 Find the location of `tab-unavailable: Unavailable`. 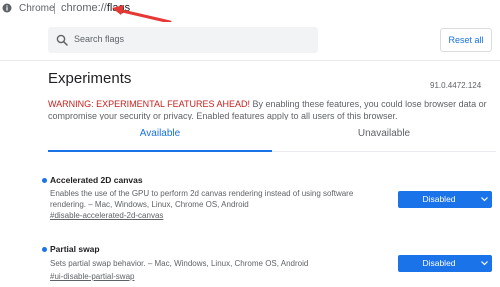

tab-unavailable: Unavailable is located at coordinates (384, 133).